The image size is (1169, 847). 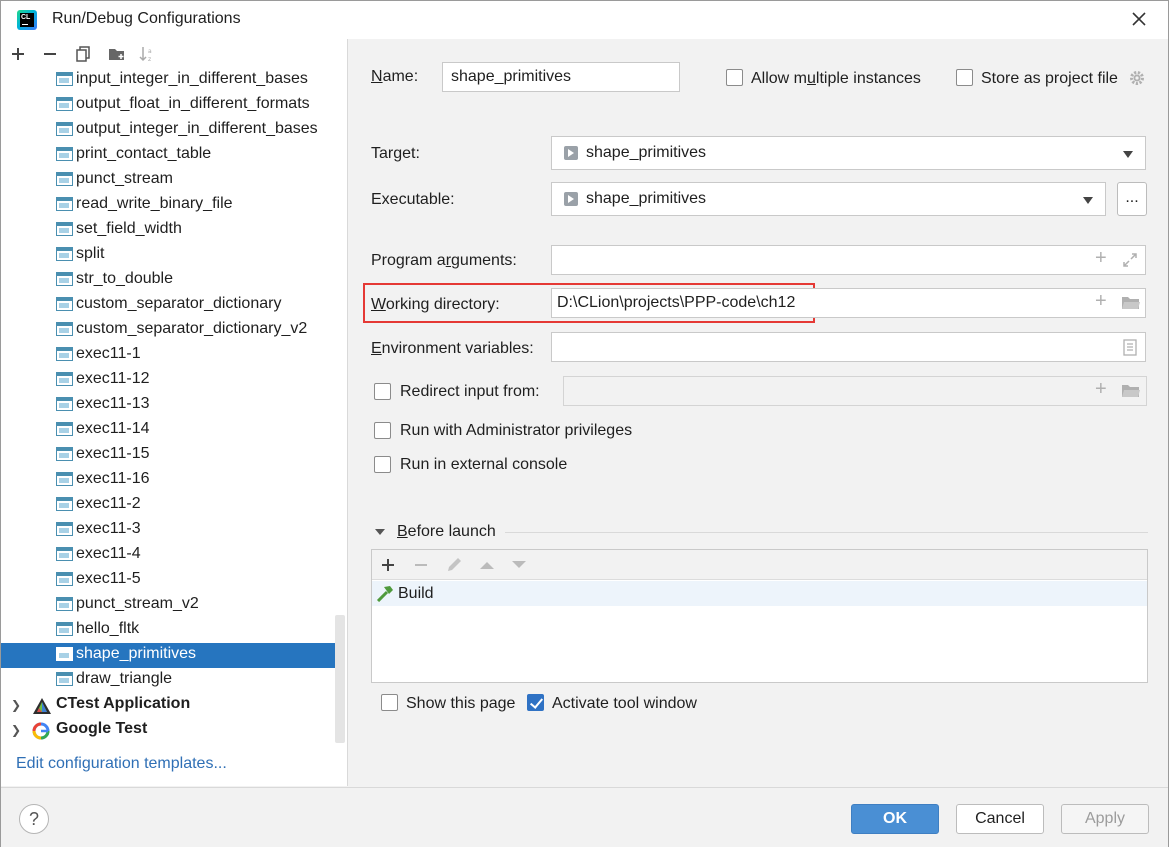 What do you see at coordinates (1130, 260) in the screenshot?
I see `expand-icon` at bounding box center [1130, 260].